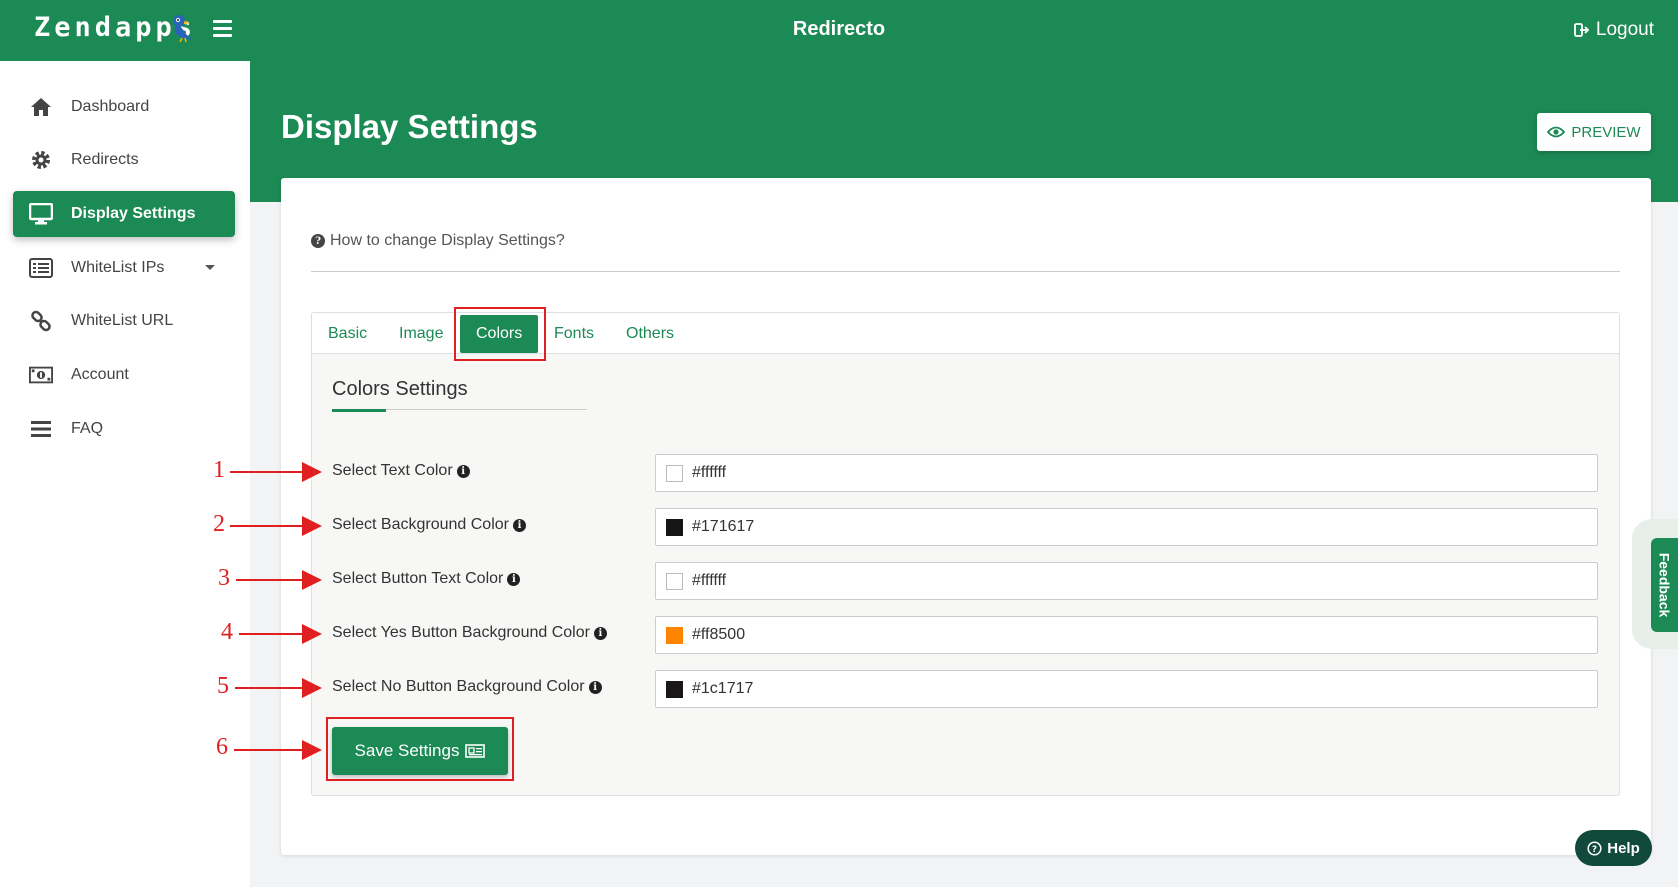 The height and width of the screenshot is (887, 1678). I want to click on no-button-bg-color-label: Select No Button Background Color i, so click(467, 687).